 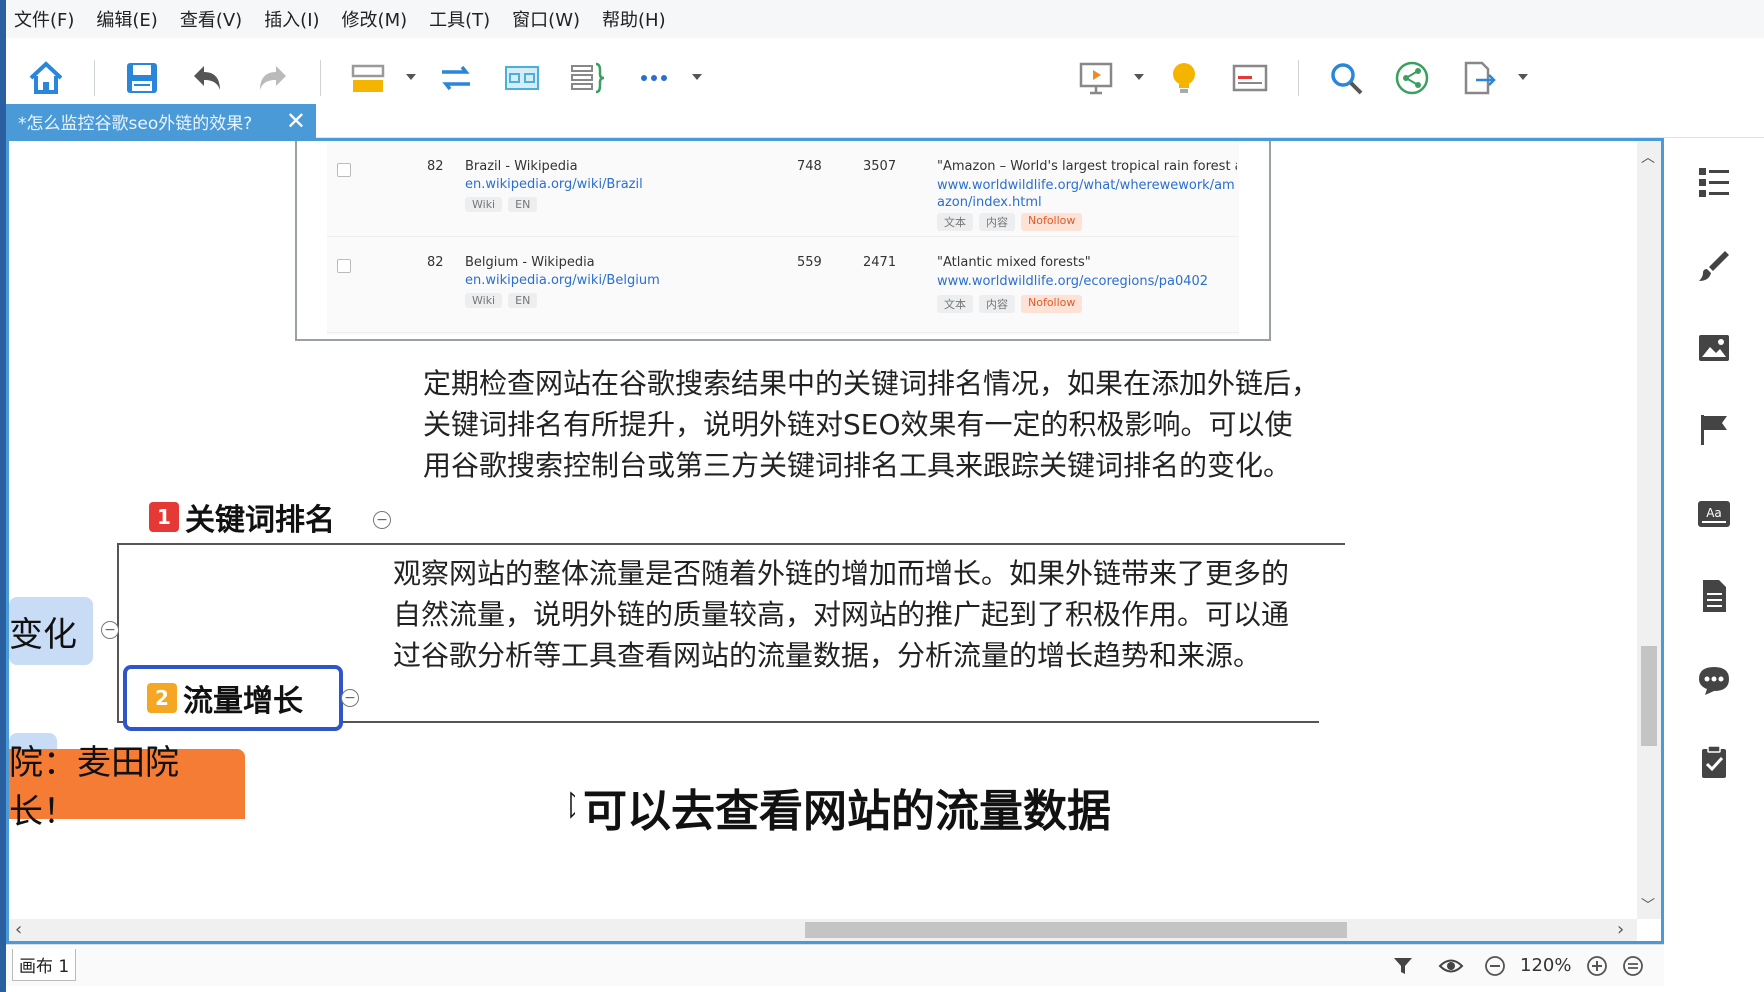 I want to click on row-title: Belgium - Wikipedia, so click(x=530, y=262).